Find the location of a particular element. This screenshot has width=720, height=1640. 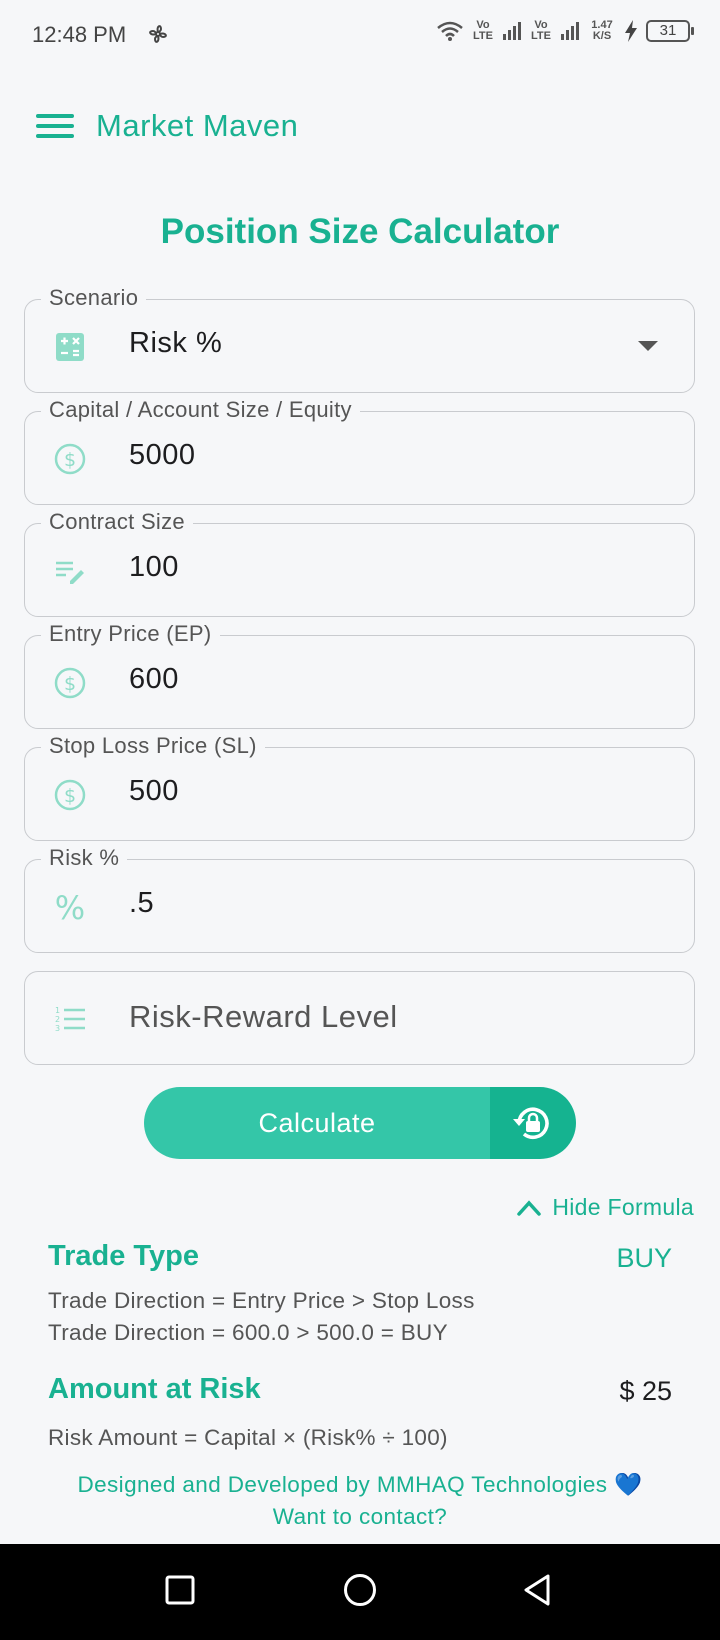

percent-icon: % is located at coordinates (70, 907).